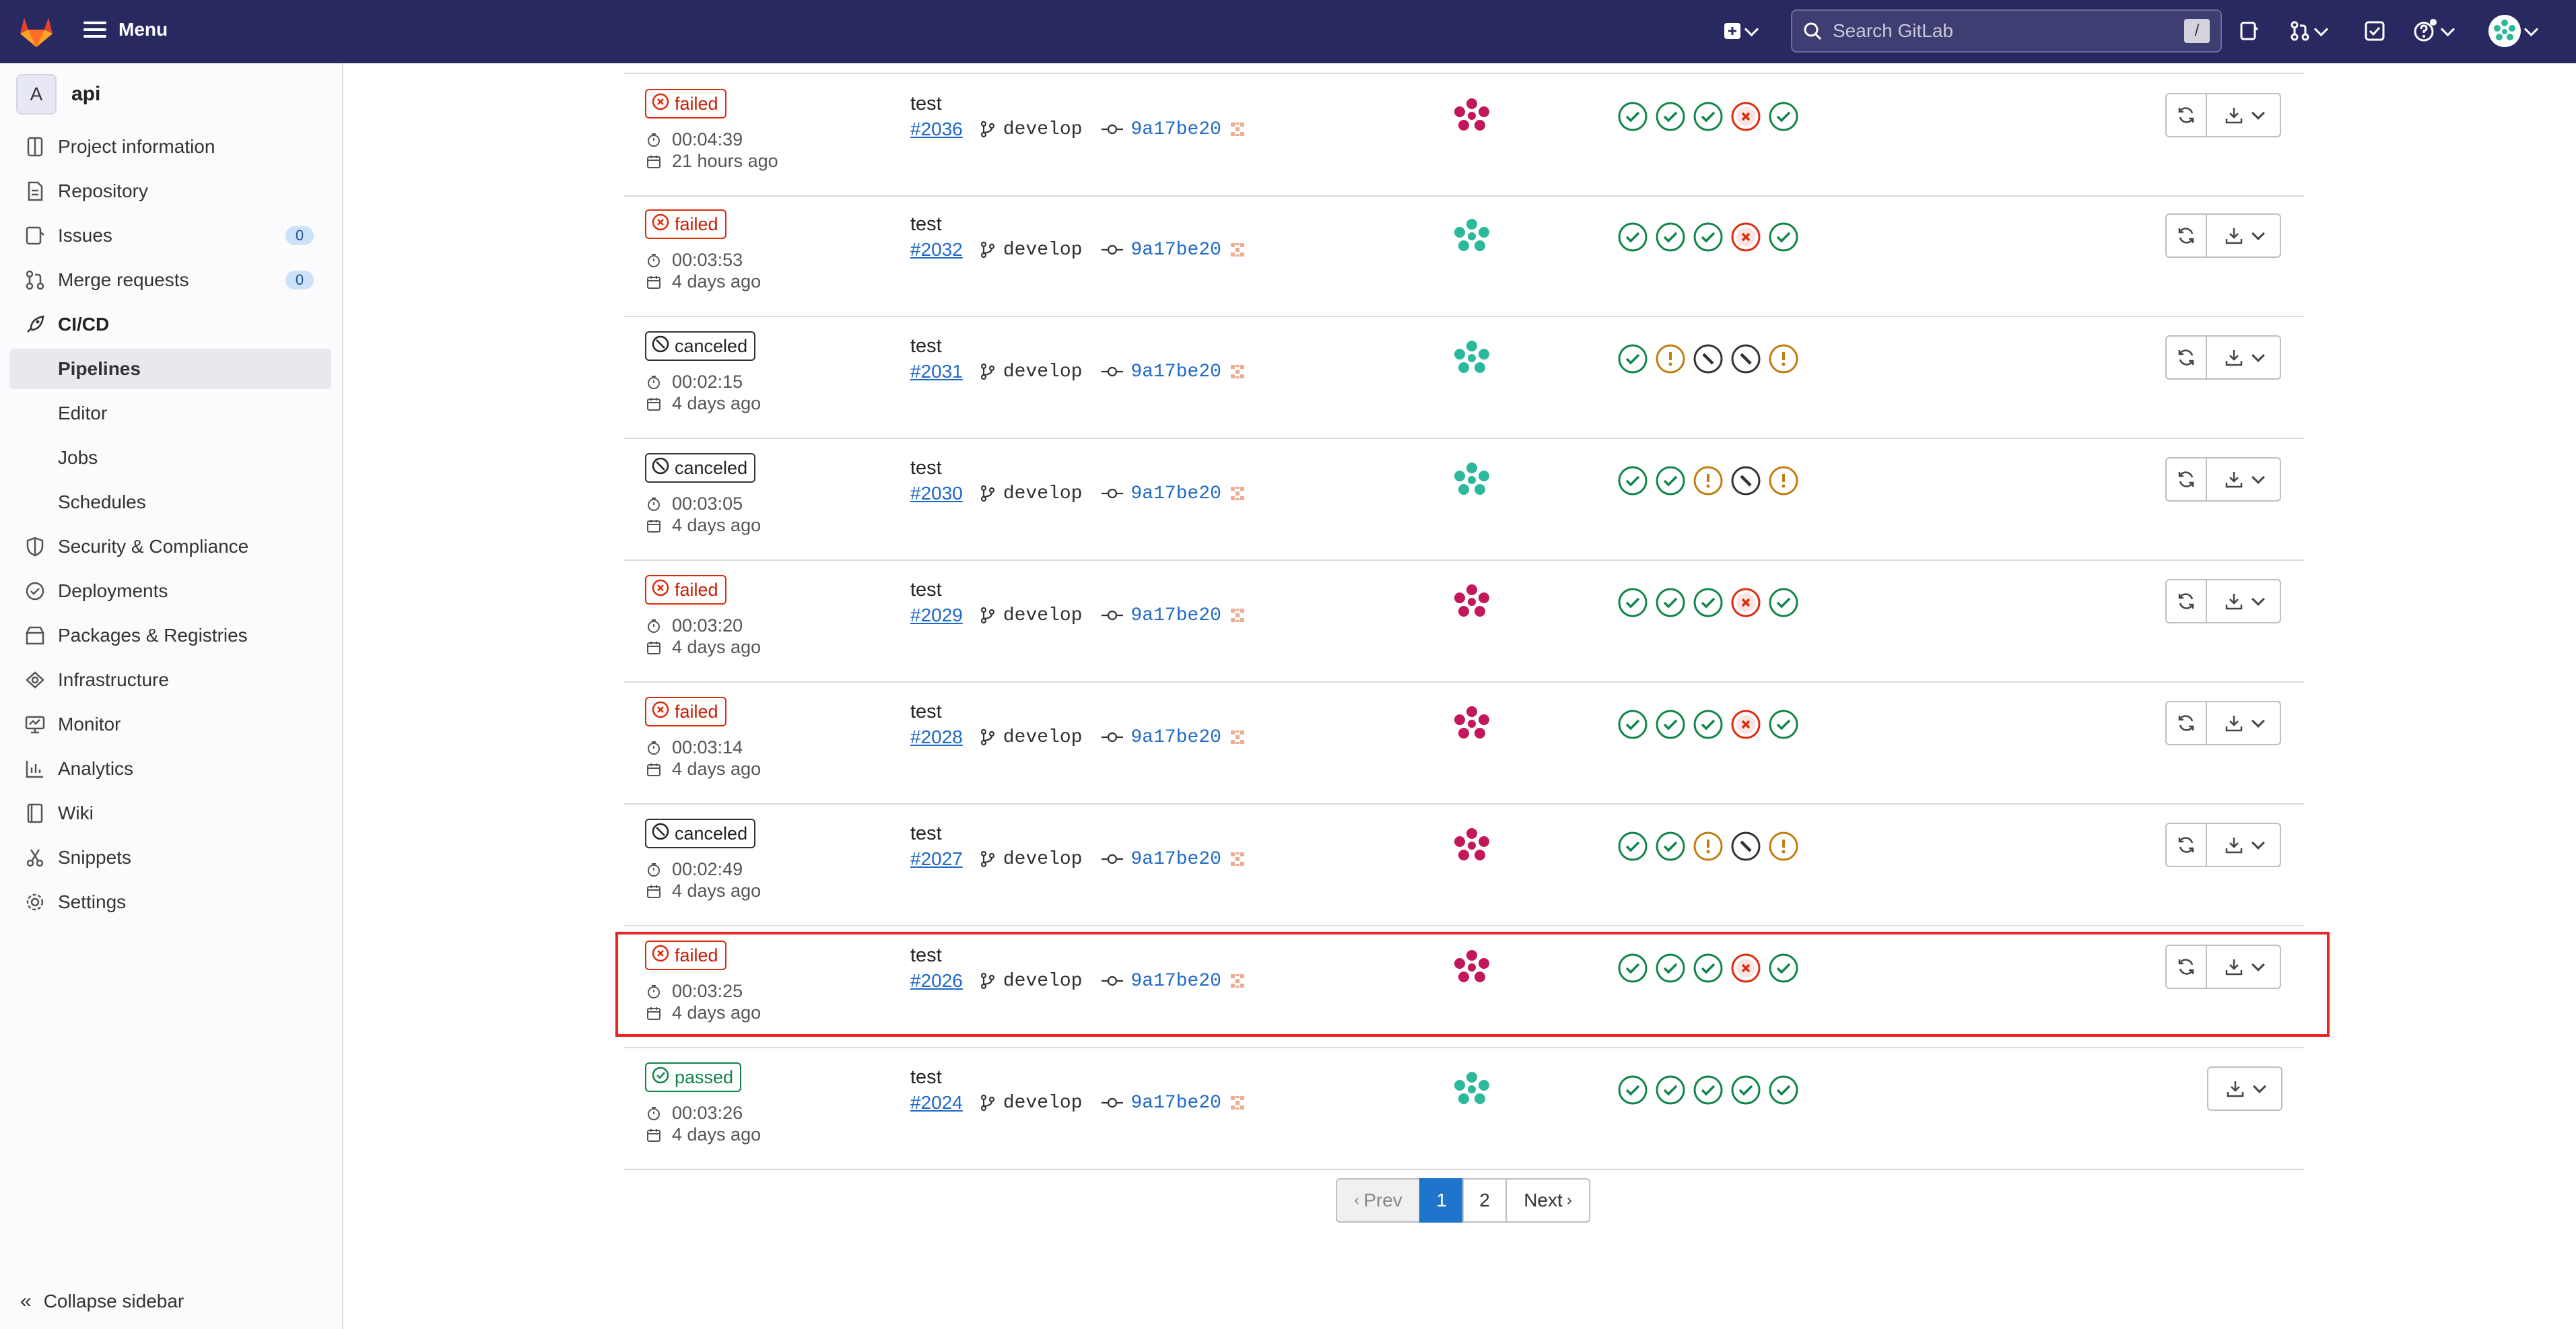 This screenshot has width=2576, height=1329. I want to click on search-input, so click(2007, 31).